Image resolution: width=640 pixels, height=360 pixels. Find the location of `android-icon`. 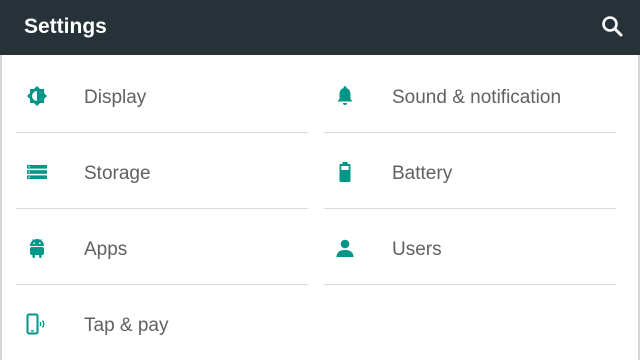

android-icon is located at coordinates (37, 248).